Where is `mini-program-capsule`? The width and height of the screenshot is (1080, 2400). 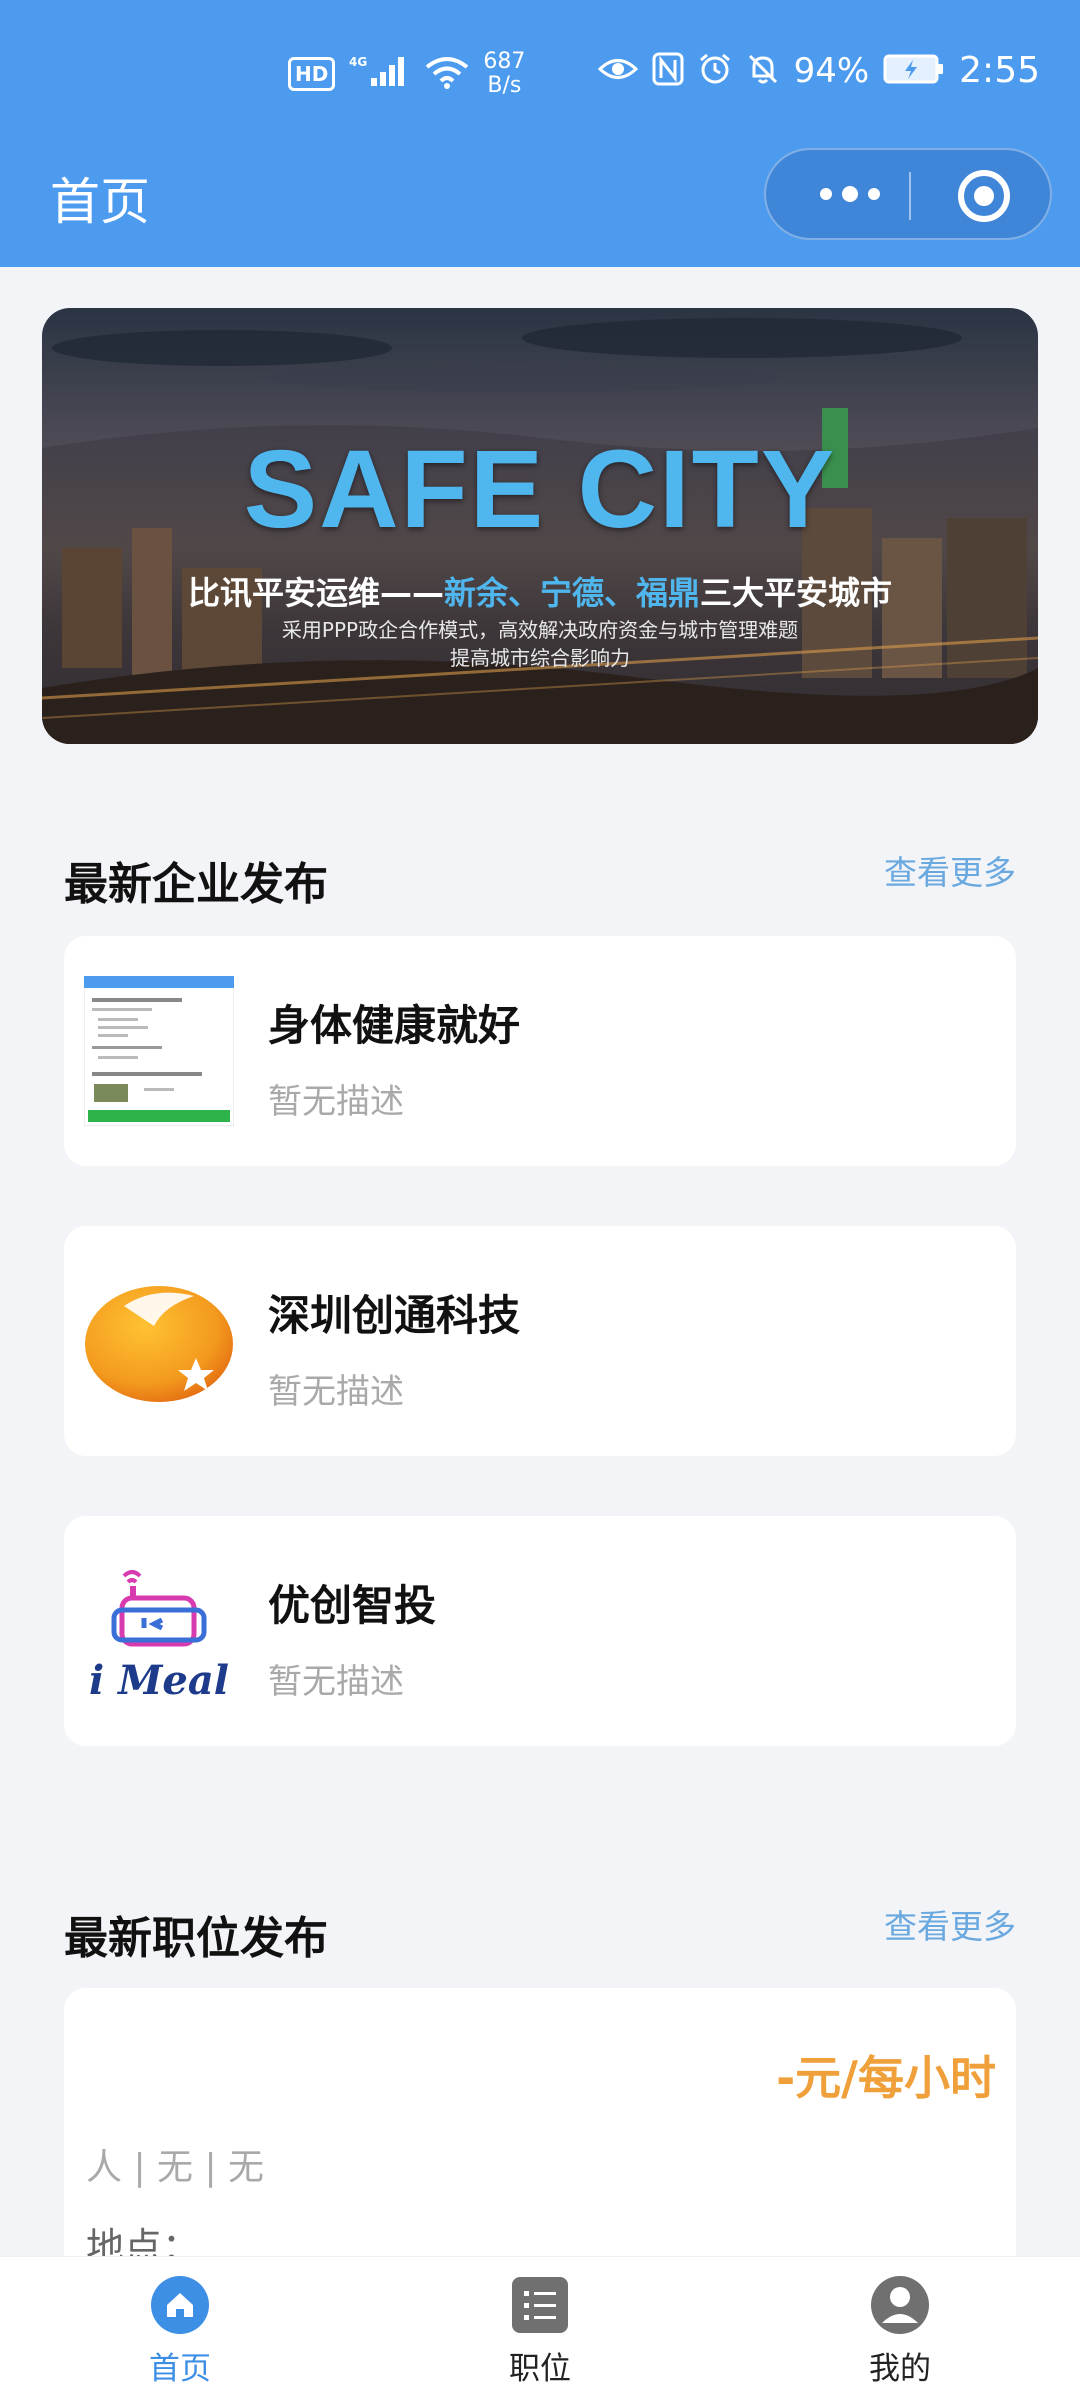
mini-program-capsule is located at coordinates (908, 194).